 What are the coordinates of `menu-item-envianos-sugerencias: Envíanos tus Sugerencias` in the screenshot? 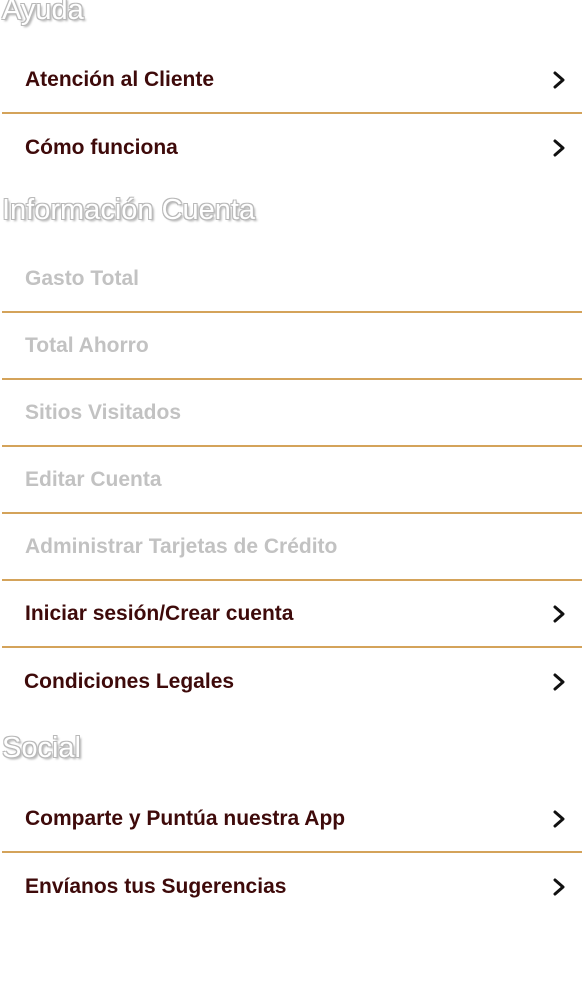 It's located at (292, 887).